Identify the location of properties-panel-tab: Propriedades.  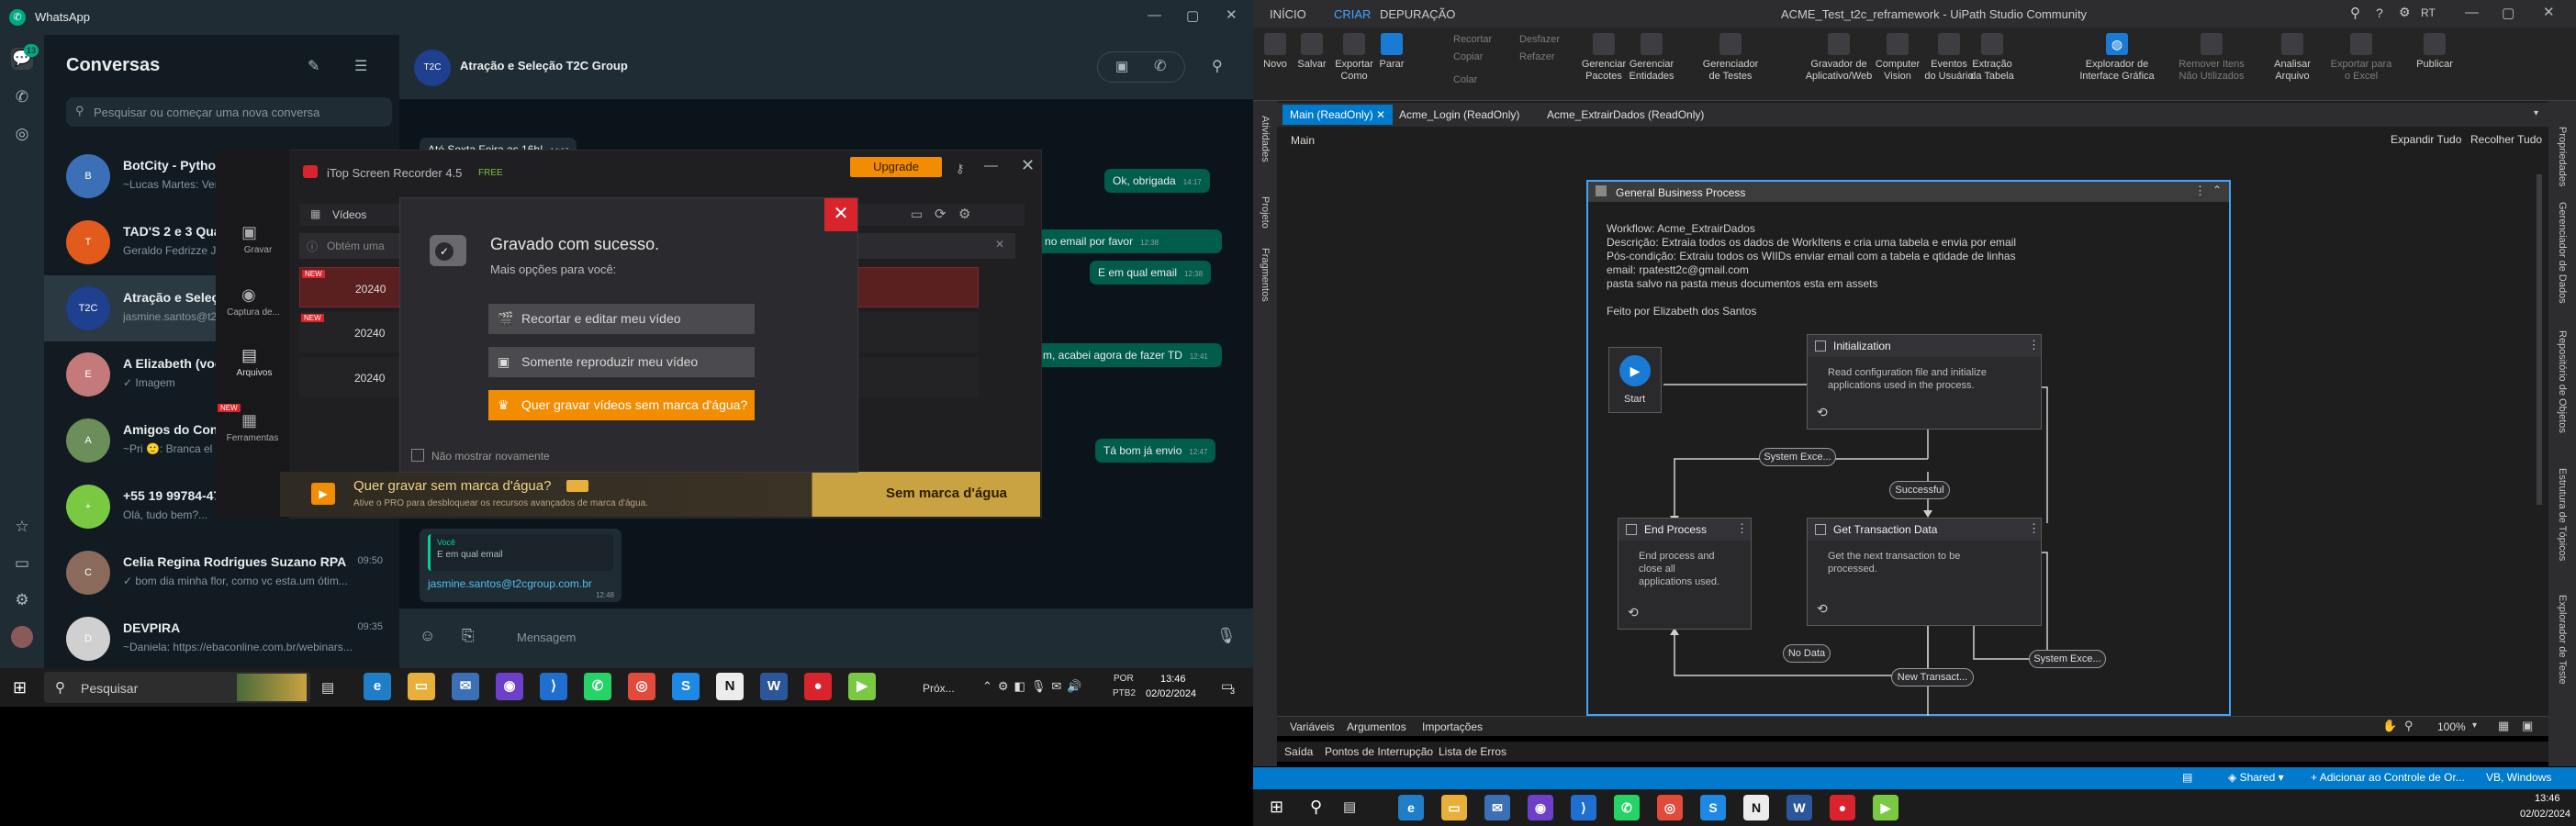
(2562, 156).